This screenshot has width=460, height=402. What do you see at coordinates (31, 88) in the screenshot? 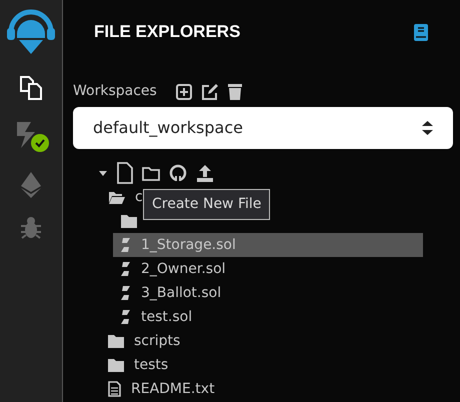
I see `files-icon` at bounding box center [31, 88].